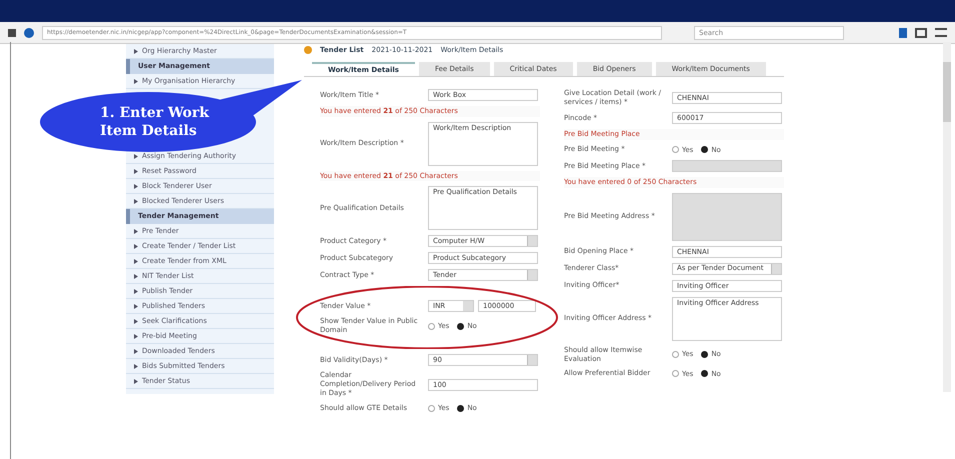 The width and height of the screenshot is (955, 459). Describe the element at coordinates (155, 122) in the screenshot. I see `callout-text: 1. Enter Work Item Details` at that location.